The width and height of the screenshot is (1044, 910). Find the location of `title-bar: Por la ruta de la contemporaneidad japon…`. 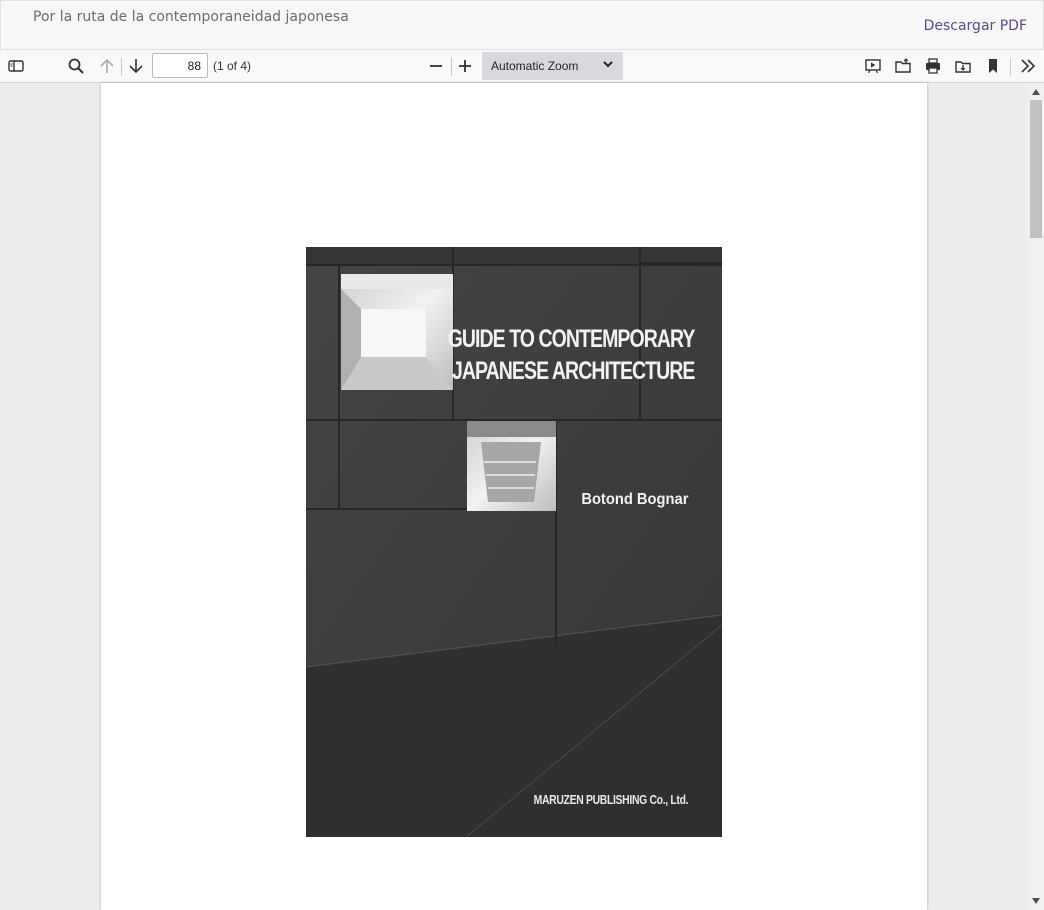

title-bar: Por la ruta de la contemporaneidad japon… is located at coordinates (522, 25).